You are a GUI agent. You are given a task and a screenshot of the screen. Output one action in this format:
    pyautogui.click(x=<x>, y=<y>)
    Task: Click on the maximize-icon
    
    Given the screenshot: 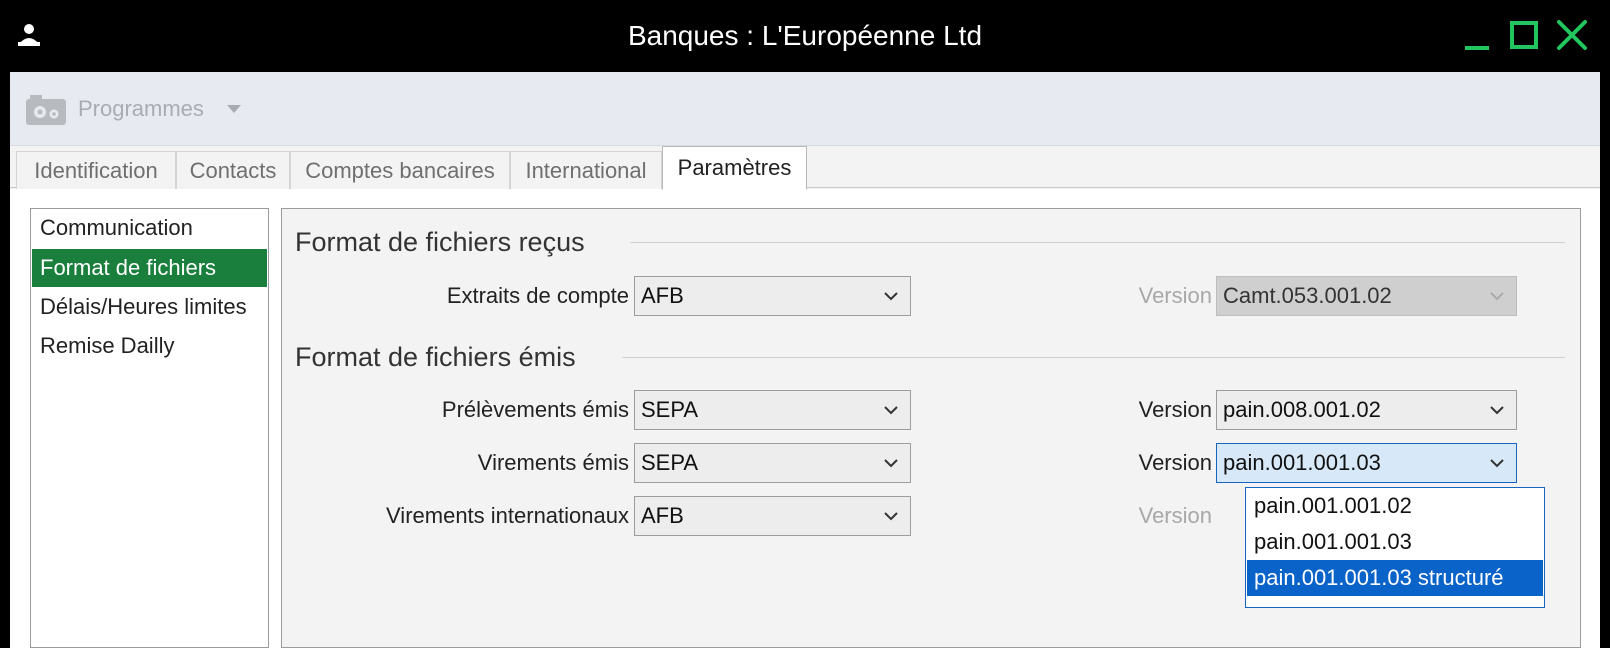 What is the action you would take?
    pyautogui.click(x=1524, y=35)
    